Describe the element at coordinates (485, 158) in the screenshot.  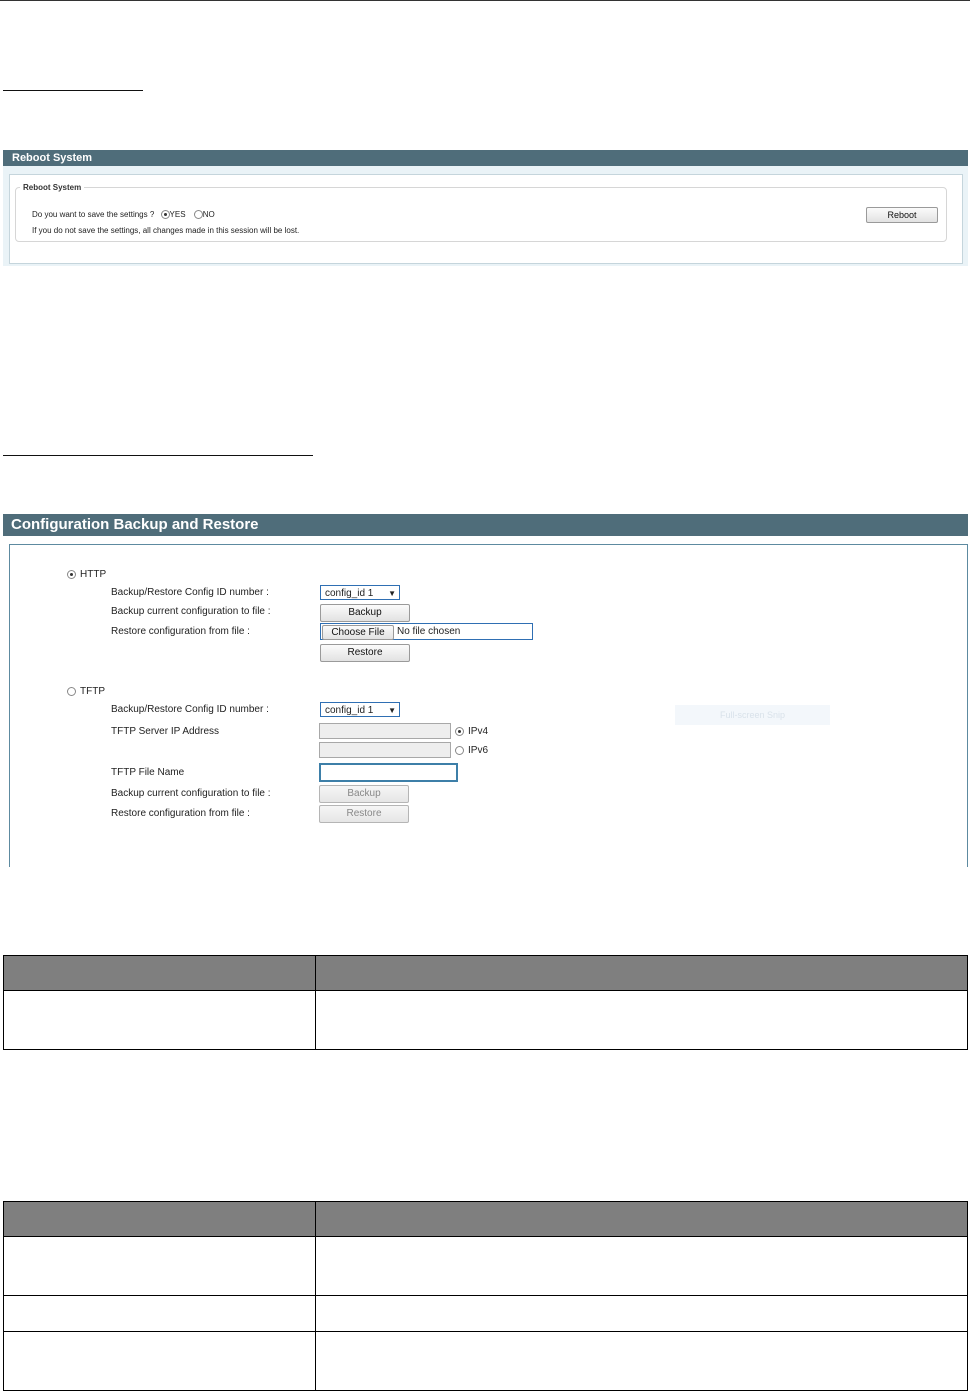
I see `reboot-panel-header: Reboot System` at that location.